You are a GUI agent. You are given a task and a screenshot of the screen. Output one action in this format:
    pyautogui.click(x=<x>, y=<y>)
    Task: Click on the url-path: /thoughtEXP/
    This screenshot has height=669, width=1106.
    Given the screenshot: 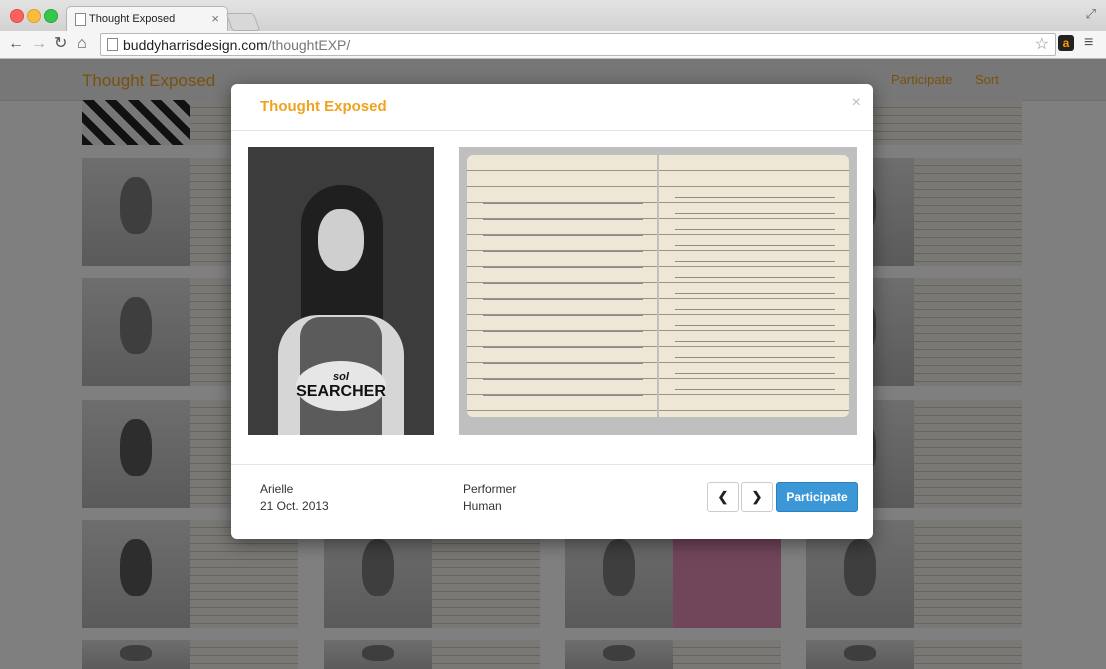 What is the action you would take?
    pyautogui.click(x=309, y=45)
    